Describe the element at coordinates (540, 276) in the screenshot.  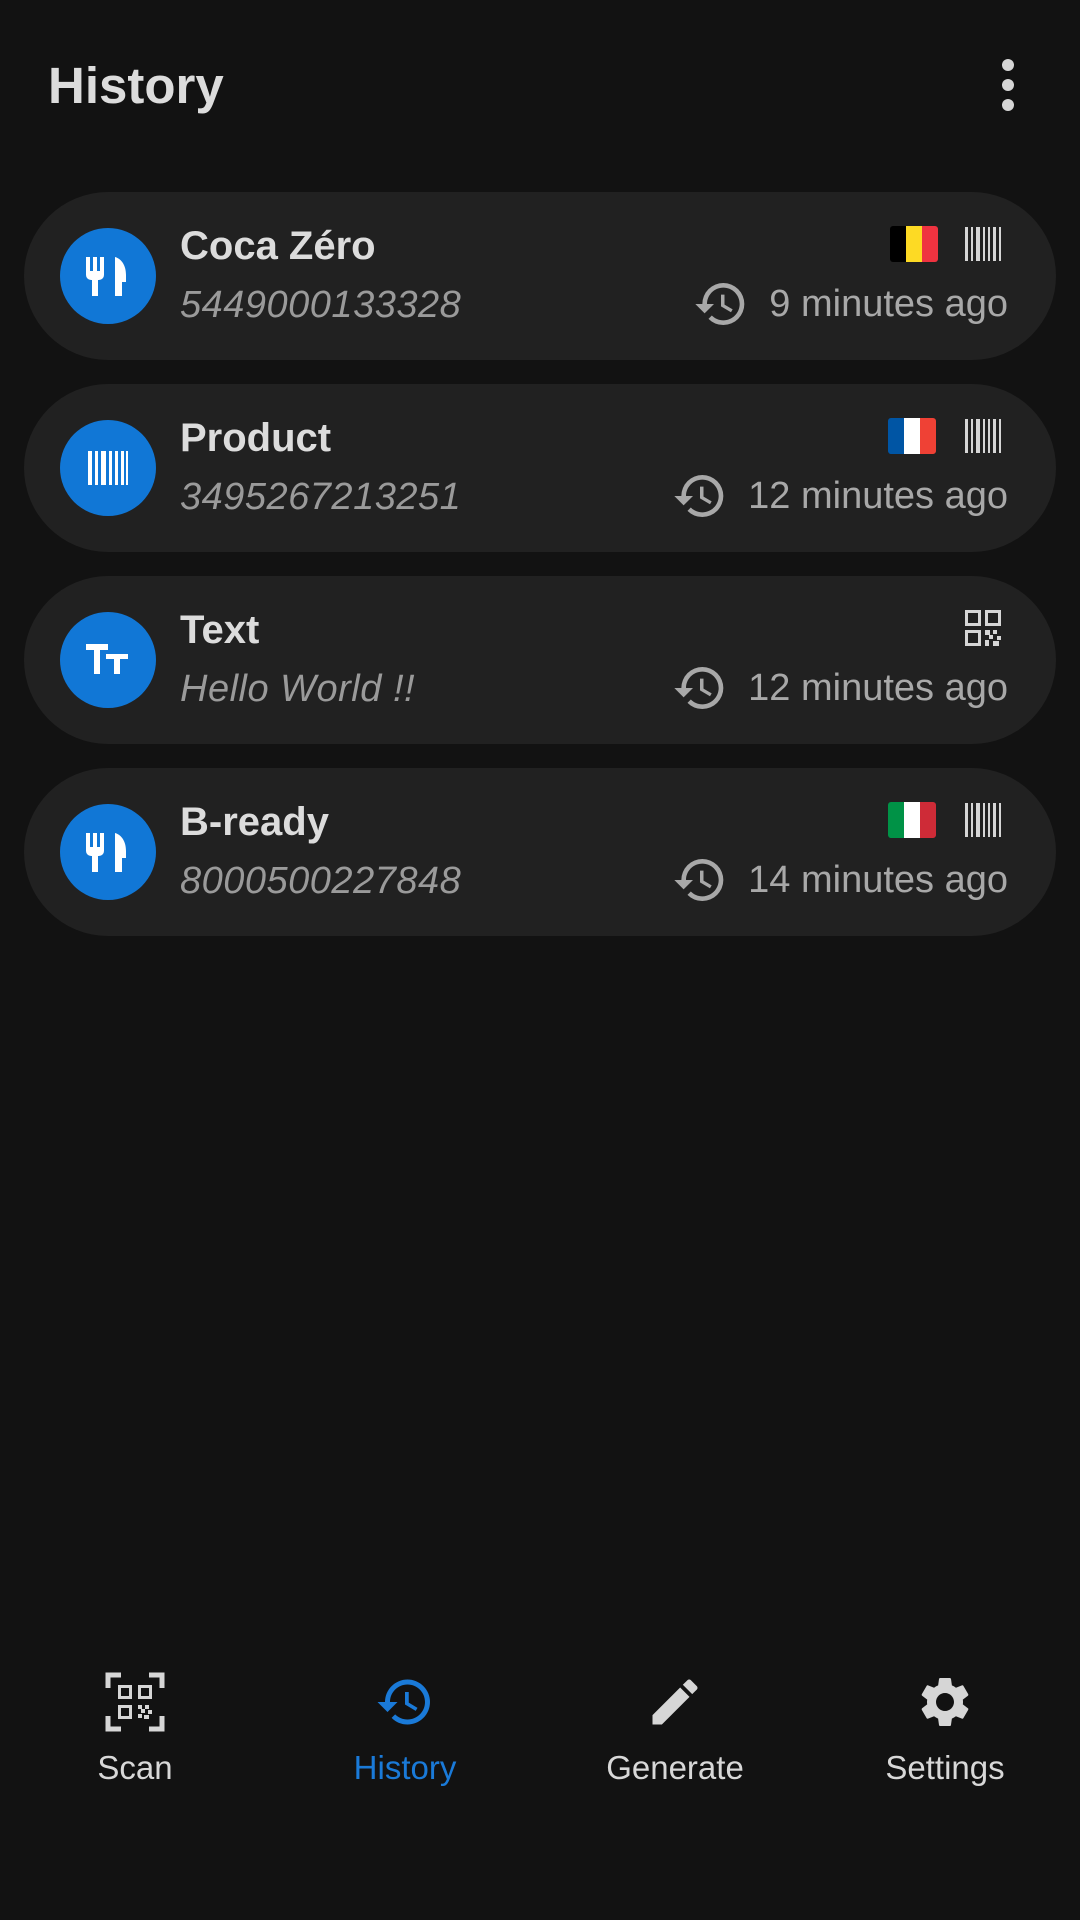
I see `history-item: Coca Zéro 5449000133328 9 minutes ago` at that location.